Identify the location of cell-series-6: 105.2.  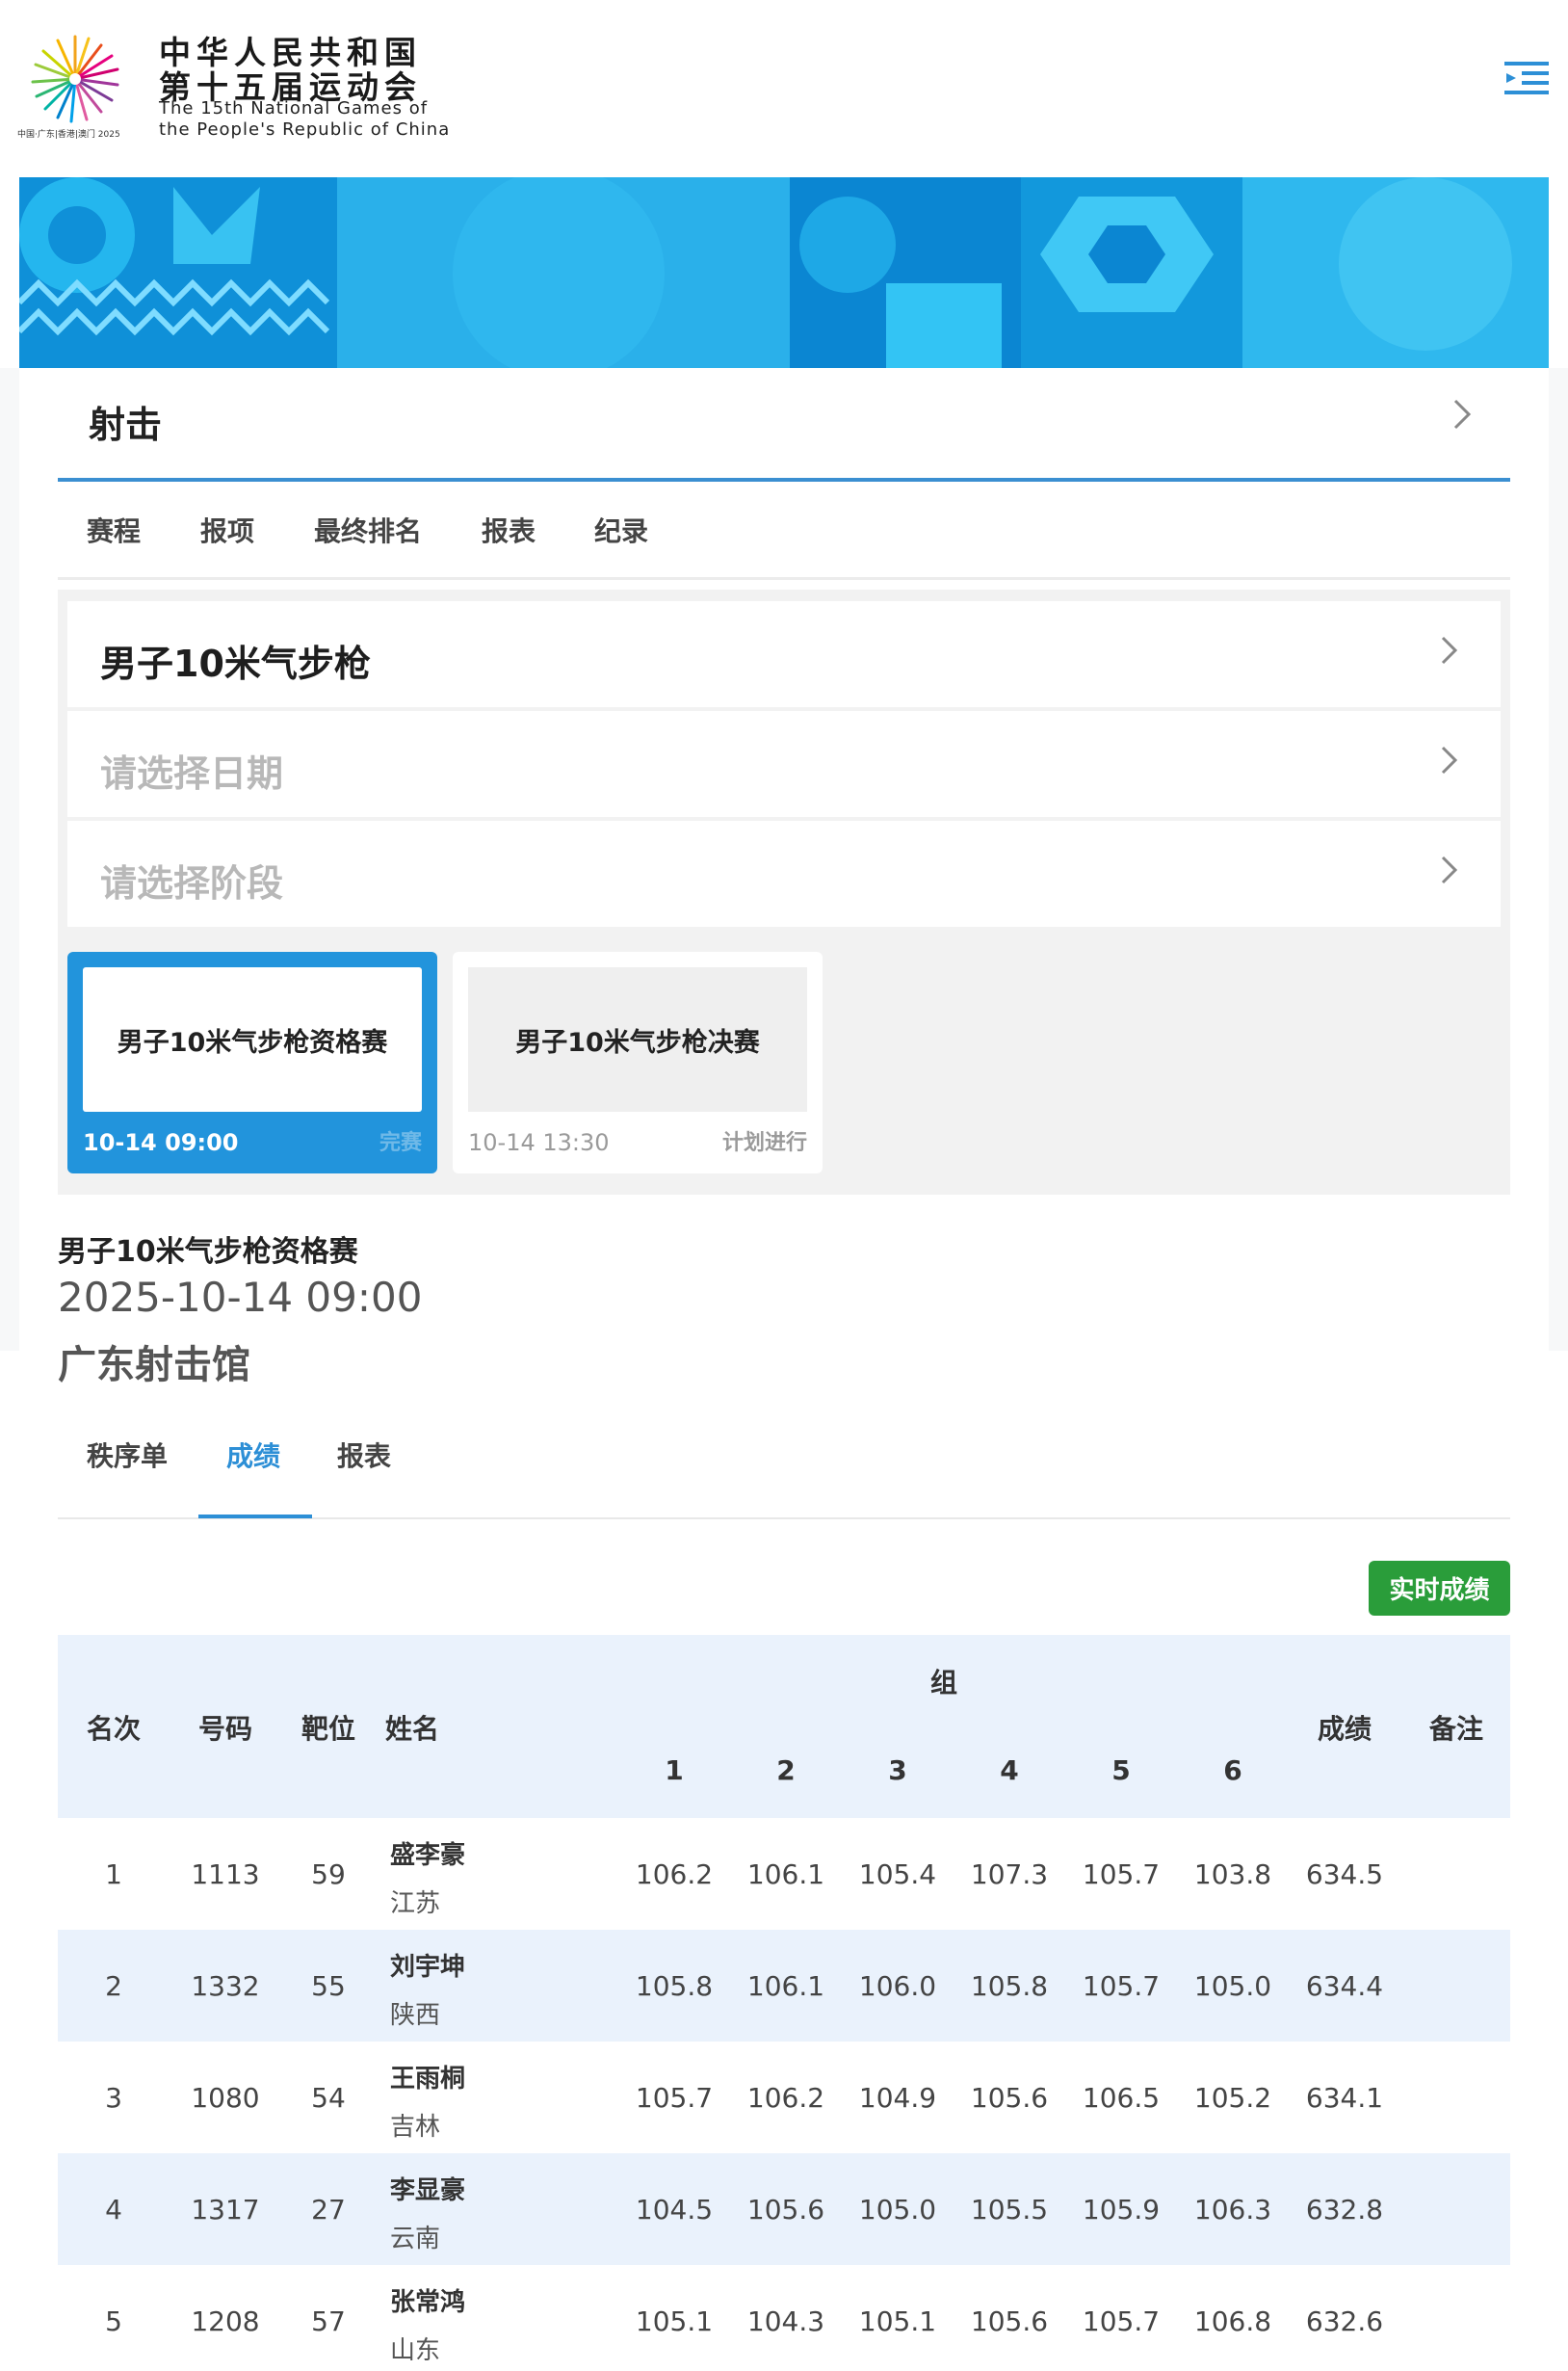
(1232, 2097).